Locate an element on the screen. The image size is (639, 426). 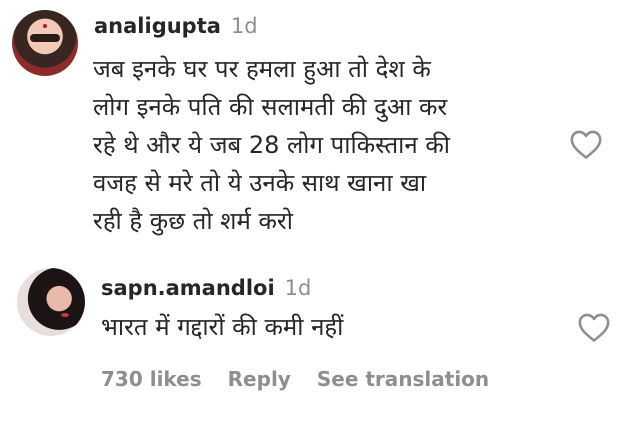
comment-text: भारत में गद्दारों की कमी नहीं is located at coordinates (222, 327).